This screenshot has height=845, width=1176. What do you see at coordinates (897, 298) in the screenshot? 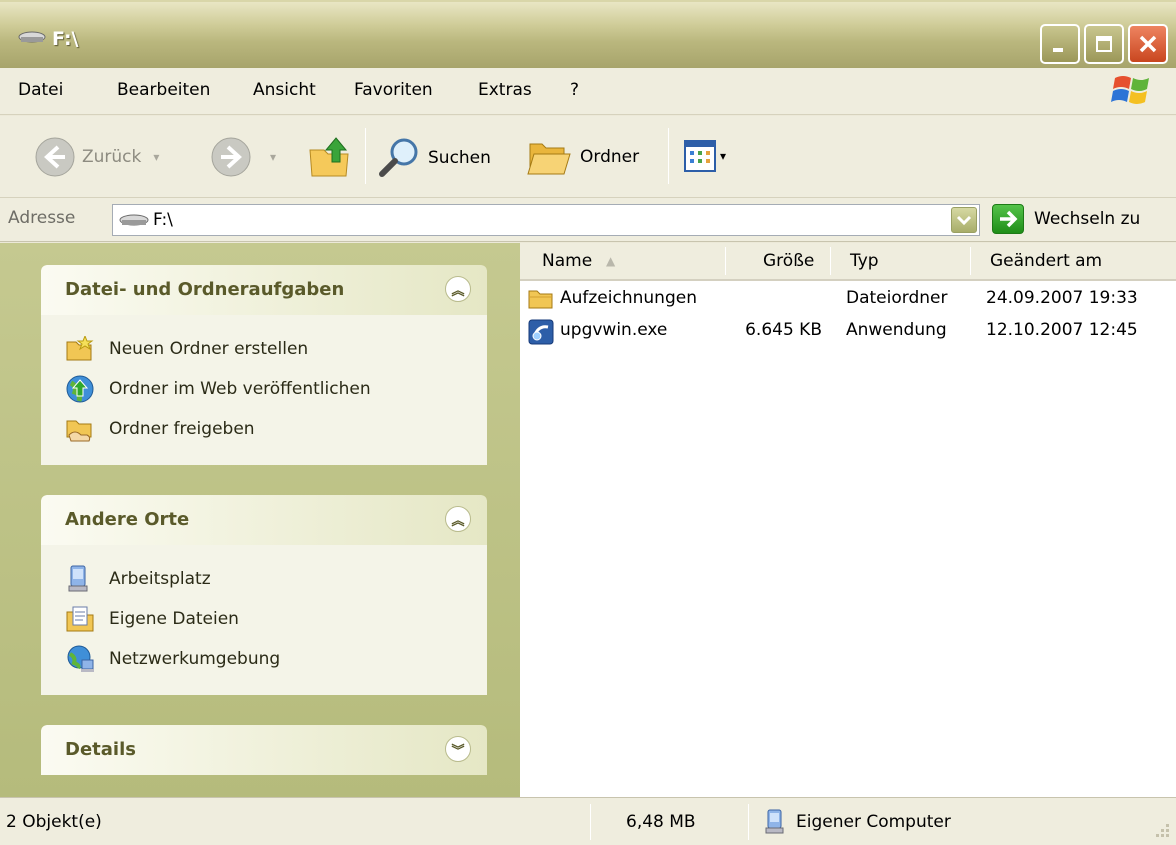
I see `file-type: Dateiordner` at bounding box center [897, 298].